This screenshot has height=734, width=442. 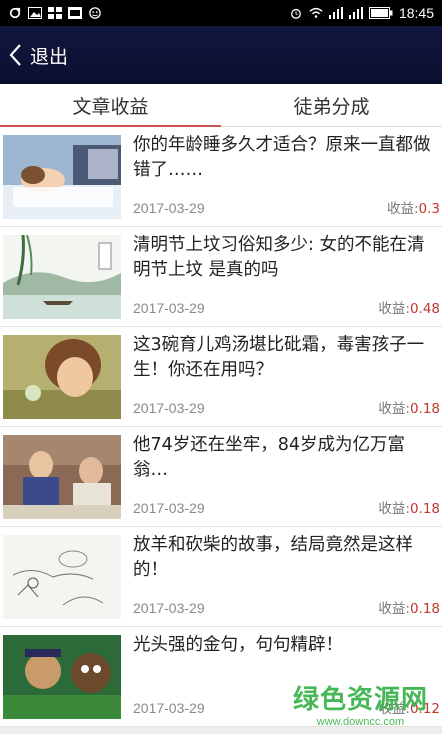 I want to click on back-button: 退出, so click(x=38, y=55).